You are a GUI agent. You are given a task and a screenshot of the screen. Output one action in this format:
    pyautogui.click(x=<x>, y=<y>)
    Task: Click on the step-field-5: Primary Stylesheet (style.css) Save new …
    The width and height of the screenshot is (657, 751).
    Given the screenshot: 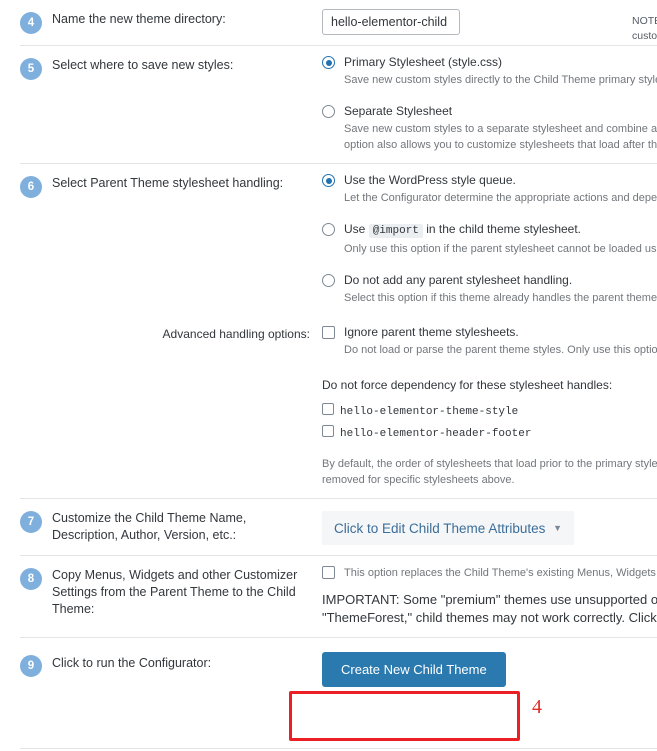 What is the action you would take?
    pyautogui.click(x=489, y=104)
    